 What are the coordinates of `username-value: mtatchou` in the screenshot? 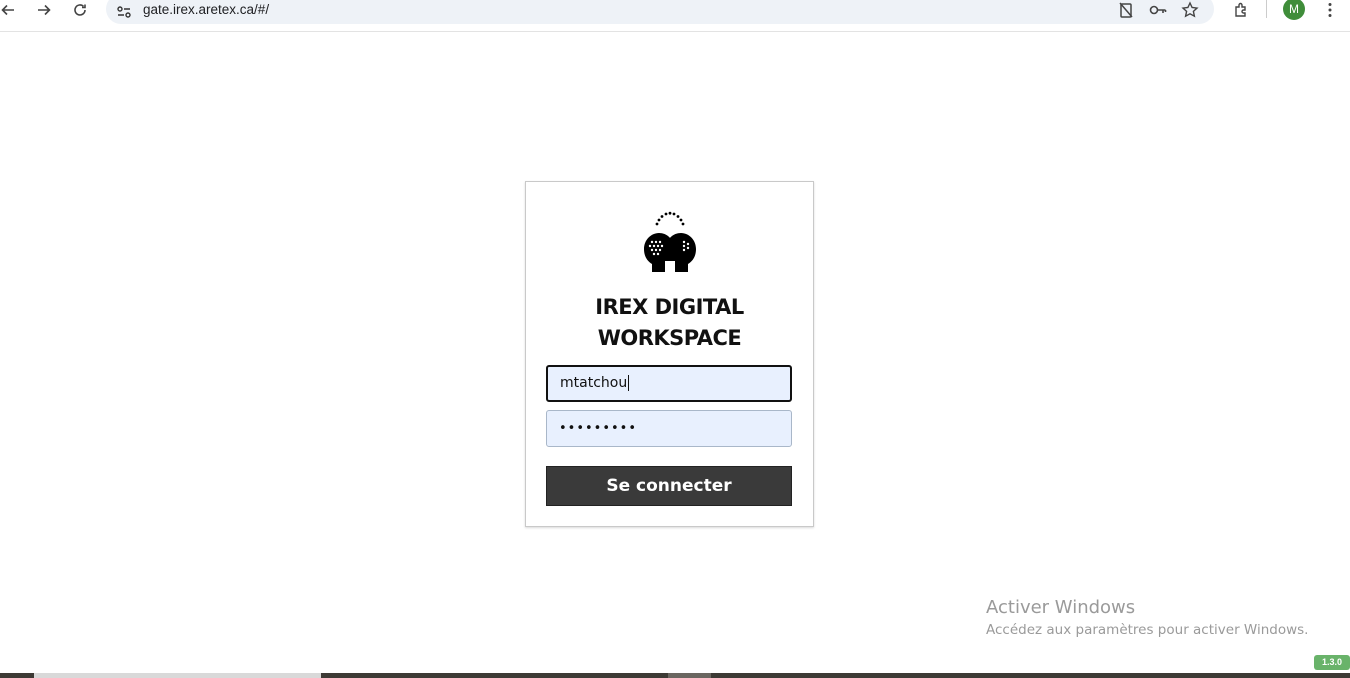 It's located at (594, 383).